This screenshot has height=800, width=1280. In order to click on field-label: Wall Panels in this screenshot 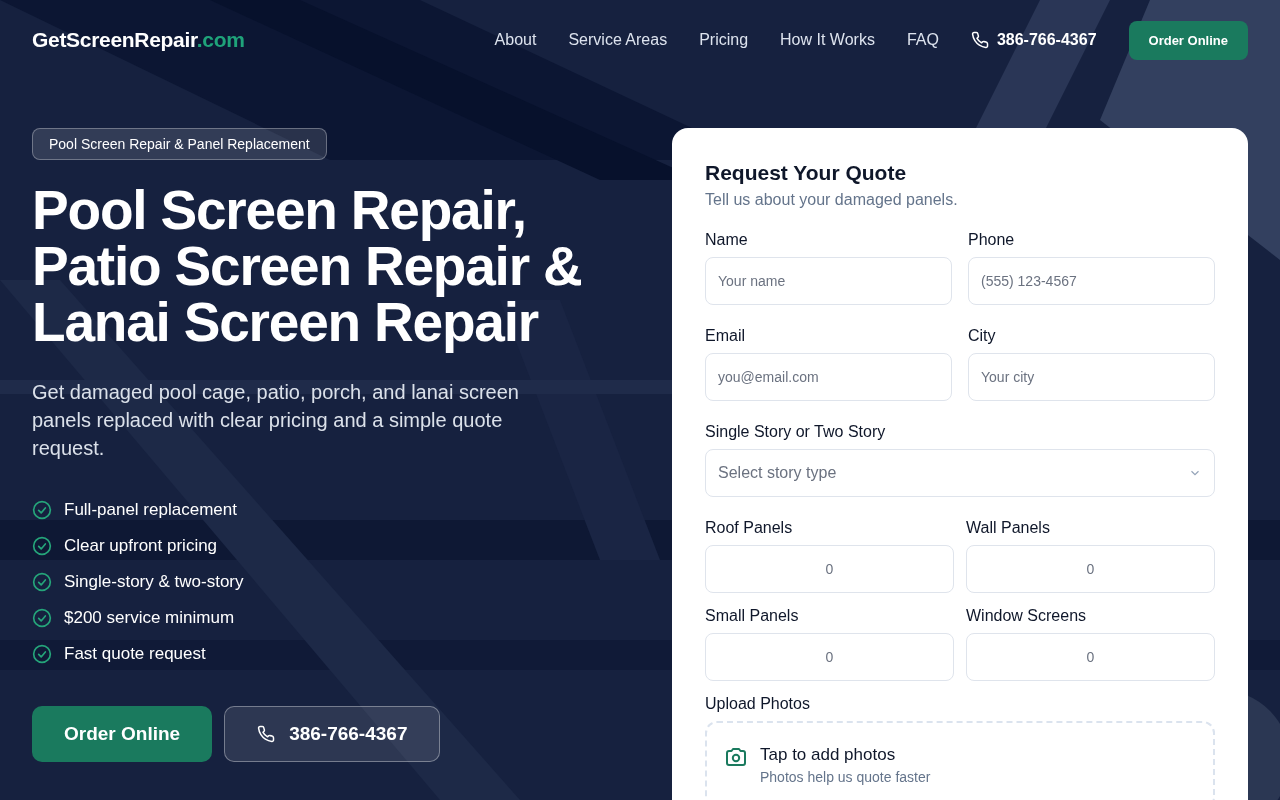, I will do `click(1008, 528)`.